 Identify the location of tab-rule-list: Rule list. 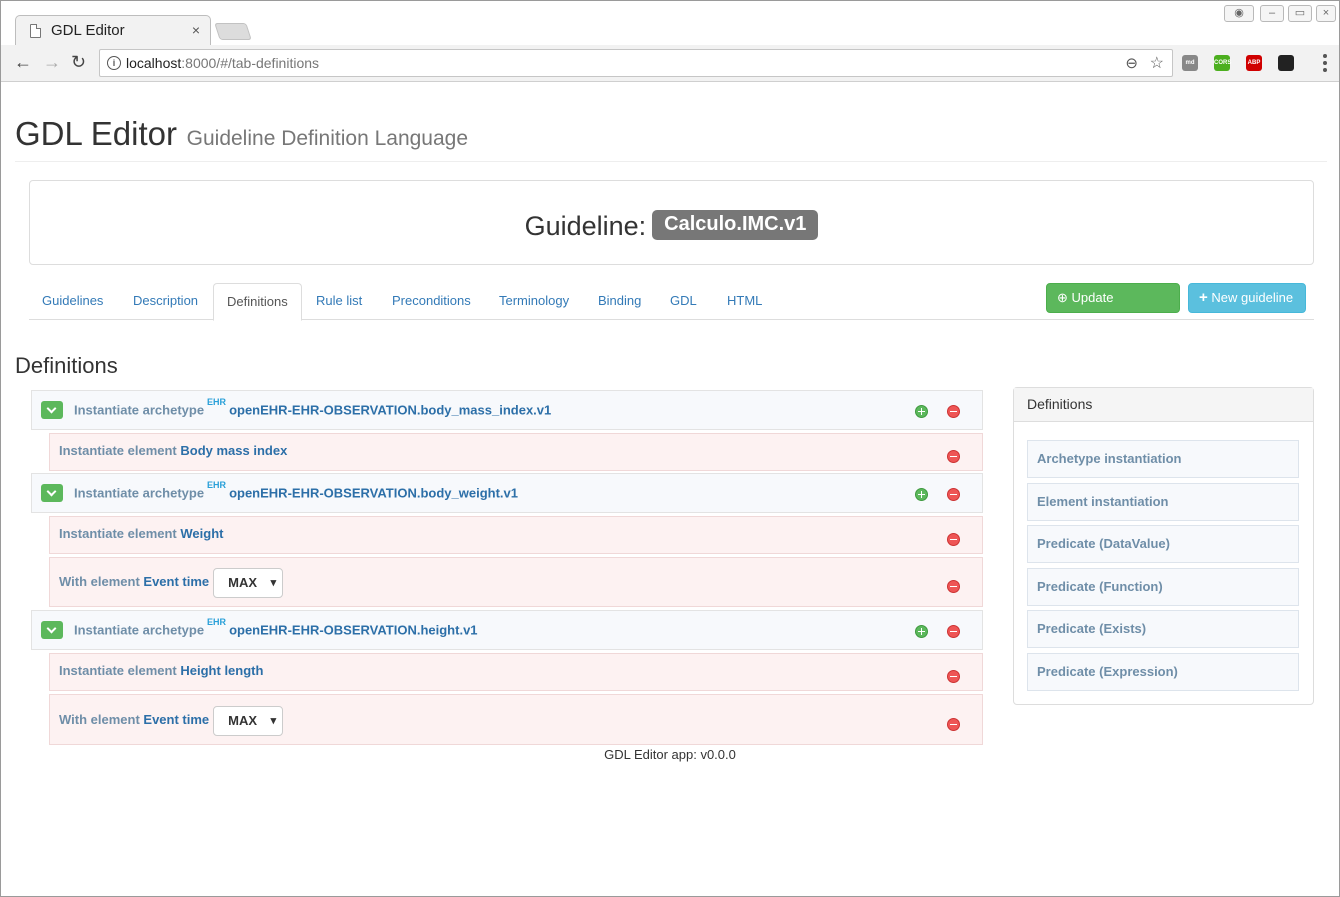
(339, 301).